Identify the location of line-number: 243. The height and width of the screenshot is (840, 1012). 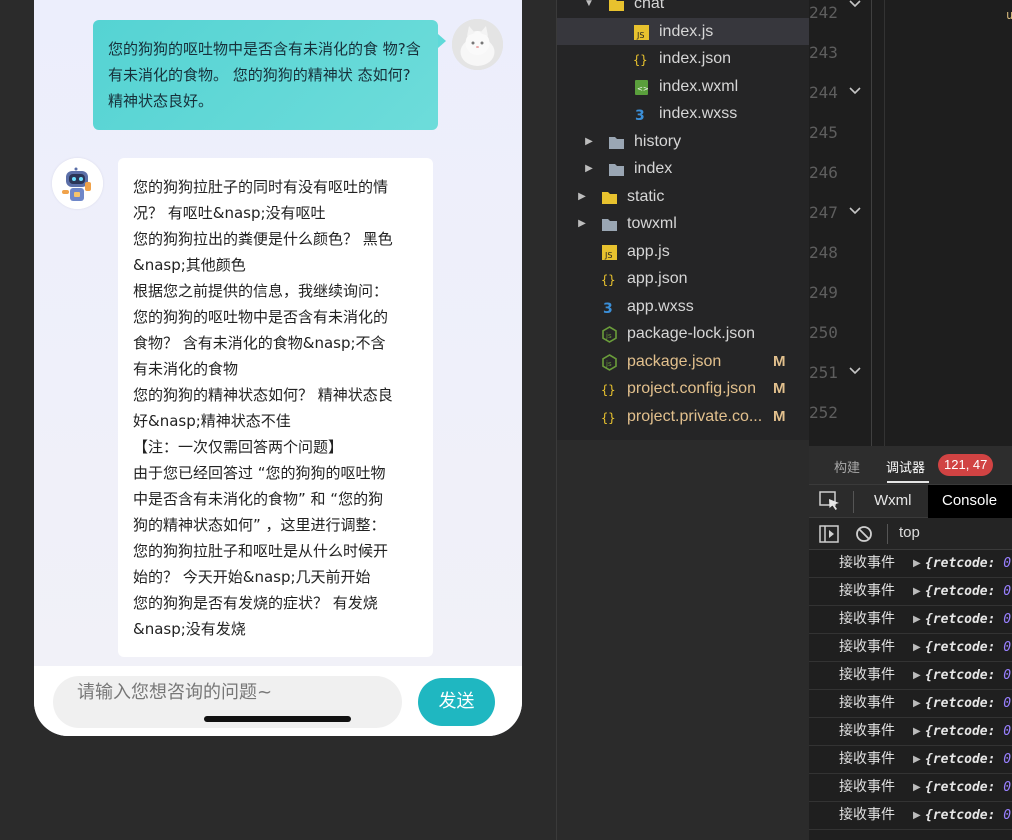
(823, 52).